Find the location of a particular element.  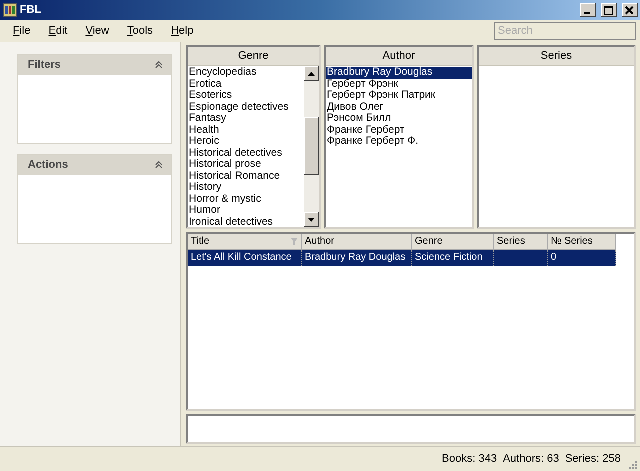

column-header: Title is located at coordinates (245, 242).